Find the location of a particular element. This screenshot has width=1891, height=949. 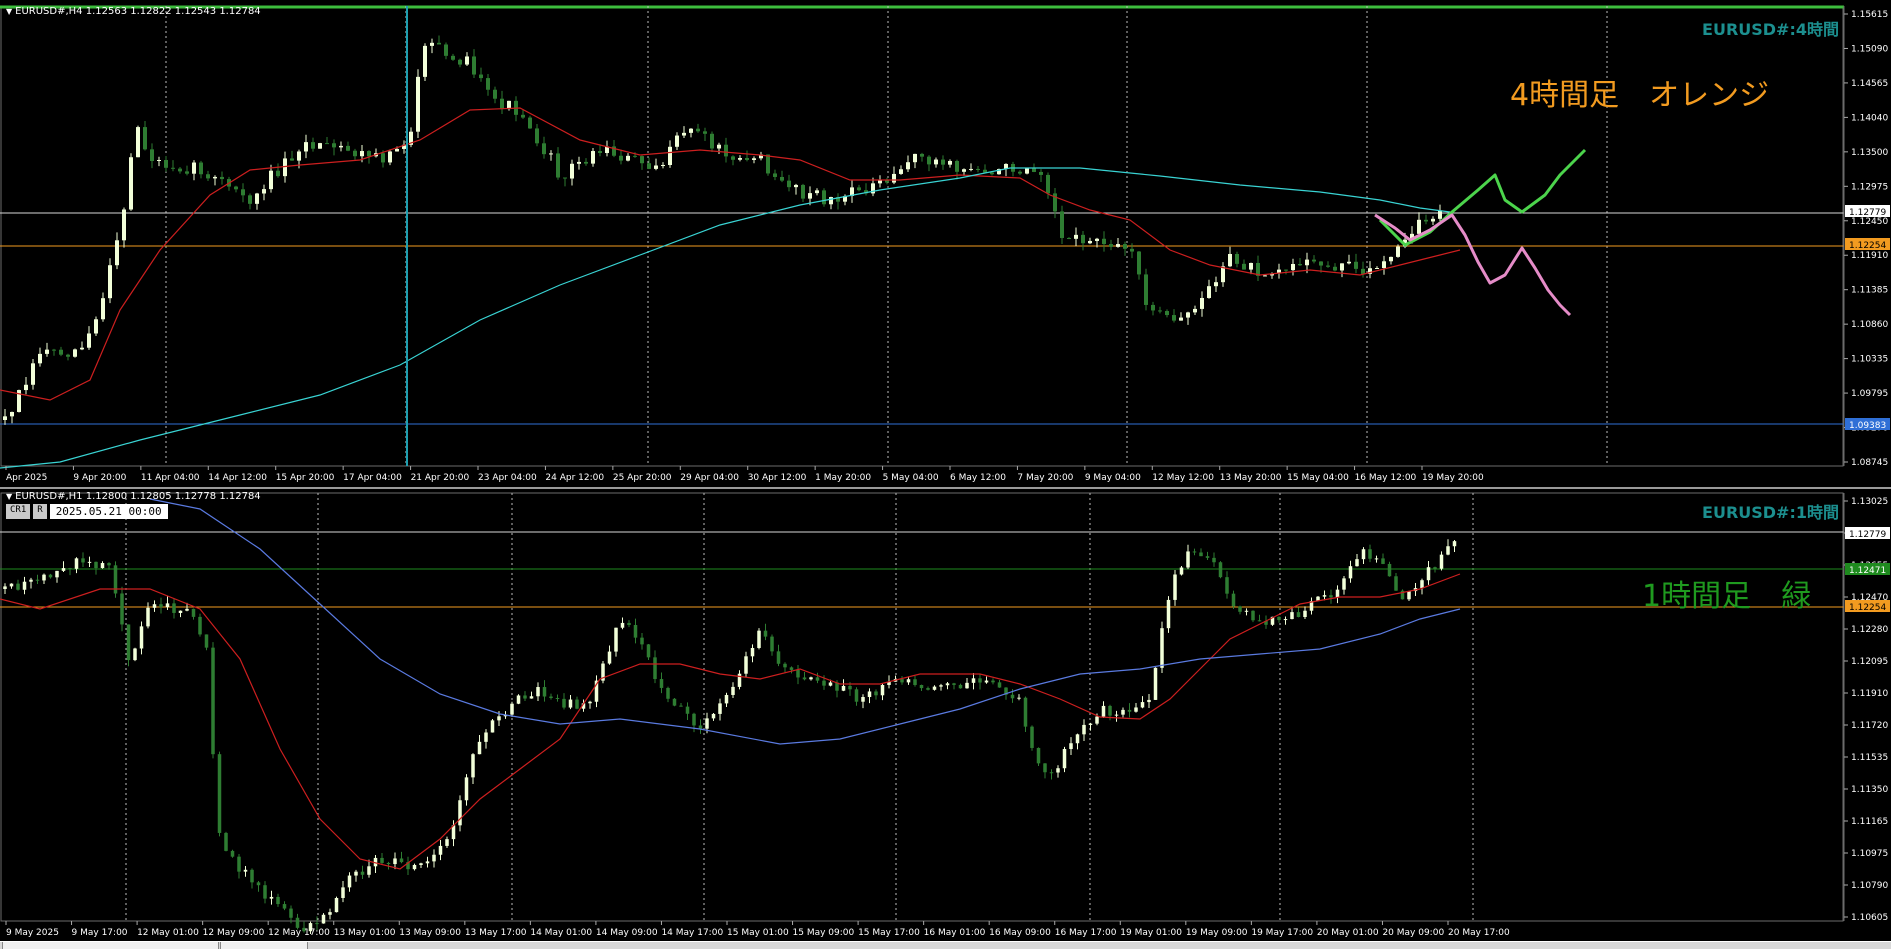

time-axis-label: 17 Apr 04:00 is located at coordinates (372, 478).